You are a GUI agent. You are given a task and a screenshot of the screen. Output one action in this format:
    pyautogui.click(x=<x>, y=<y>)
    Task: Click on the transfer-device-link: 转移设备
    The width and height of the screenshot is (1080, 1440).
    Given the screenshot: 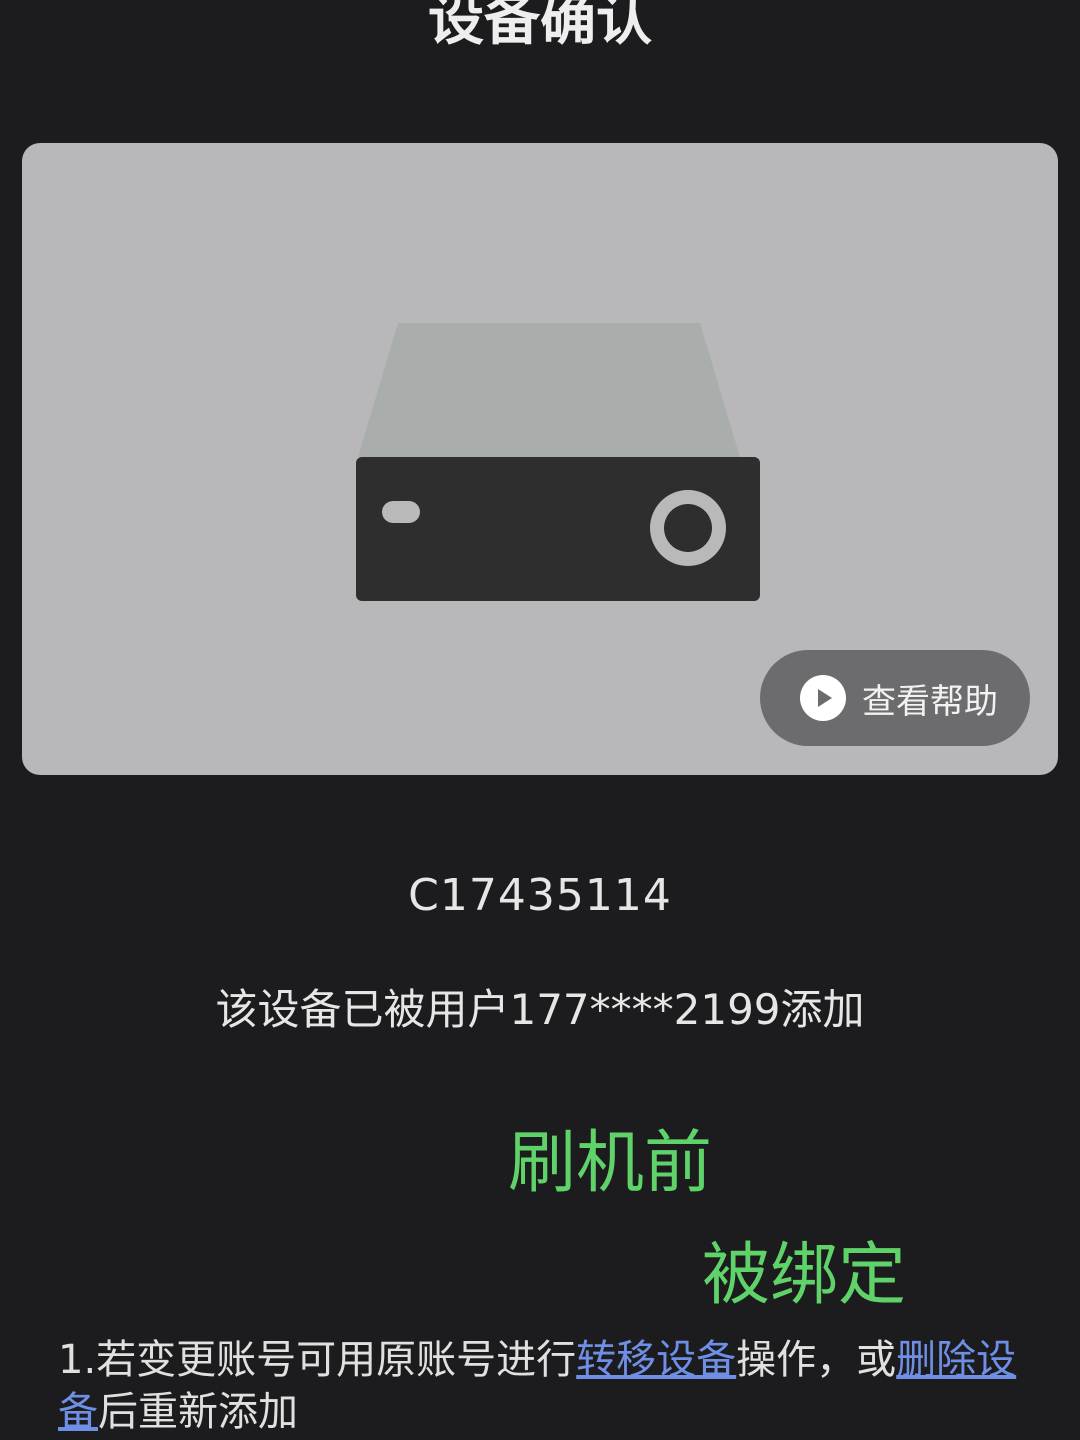 What is the action you would take?
    pyautogui.click(x=656, y=1360)
    